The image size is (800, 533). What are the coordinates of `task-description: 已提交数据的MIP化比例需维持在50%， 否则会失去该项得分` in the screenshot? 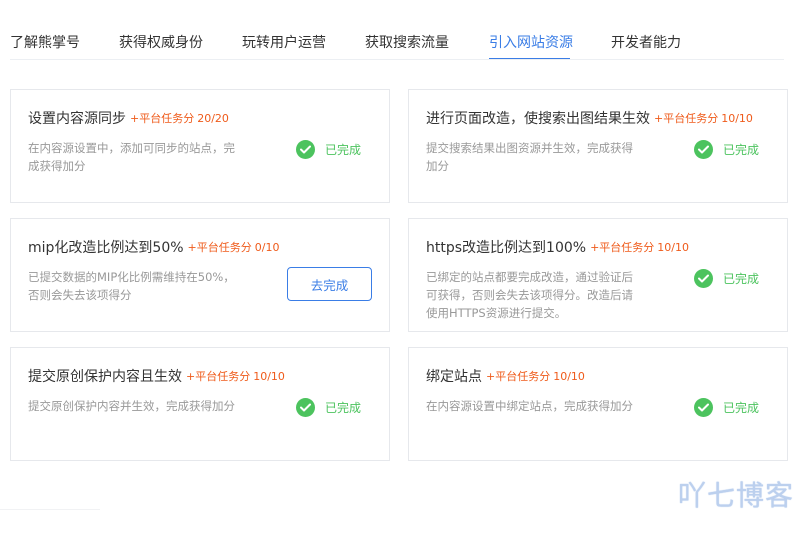 It's located at (131, 286).